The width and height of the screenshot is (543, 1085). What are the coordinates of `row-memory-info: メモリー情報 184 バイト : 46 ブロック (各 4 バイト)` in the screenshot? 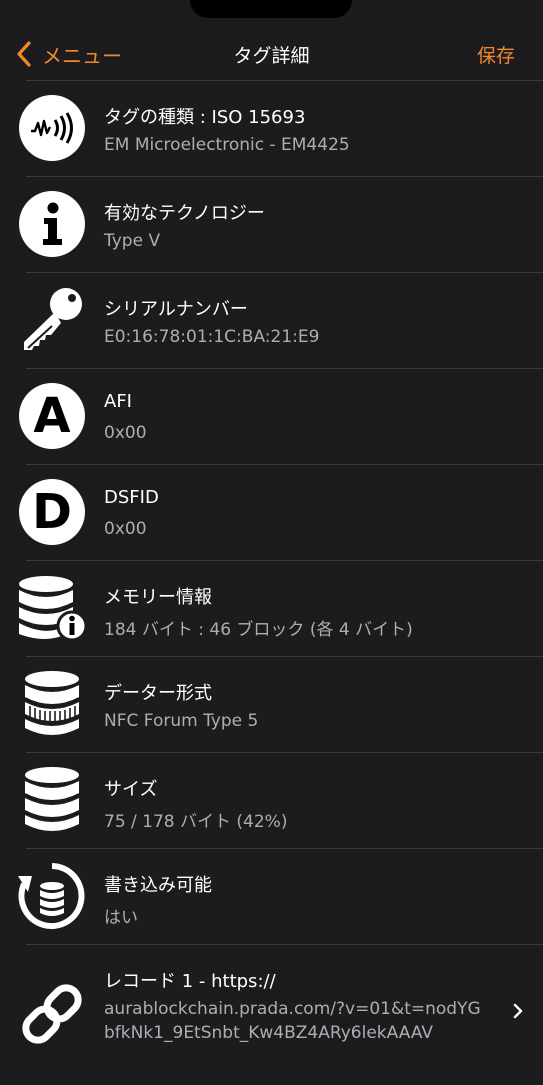 It's located at (281, 608).